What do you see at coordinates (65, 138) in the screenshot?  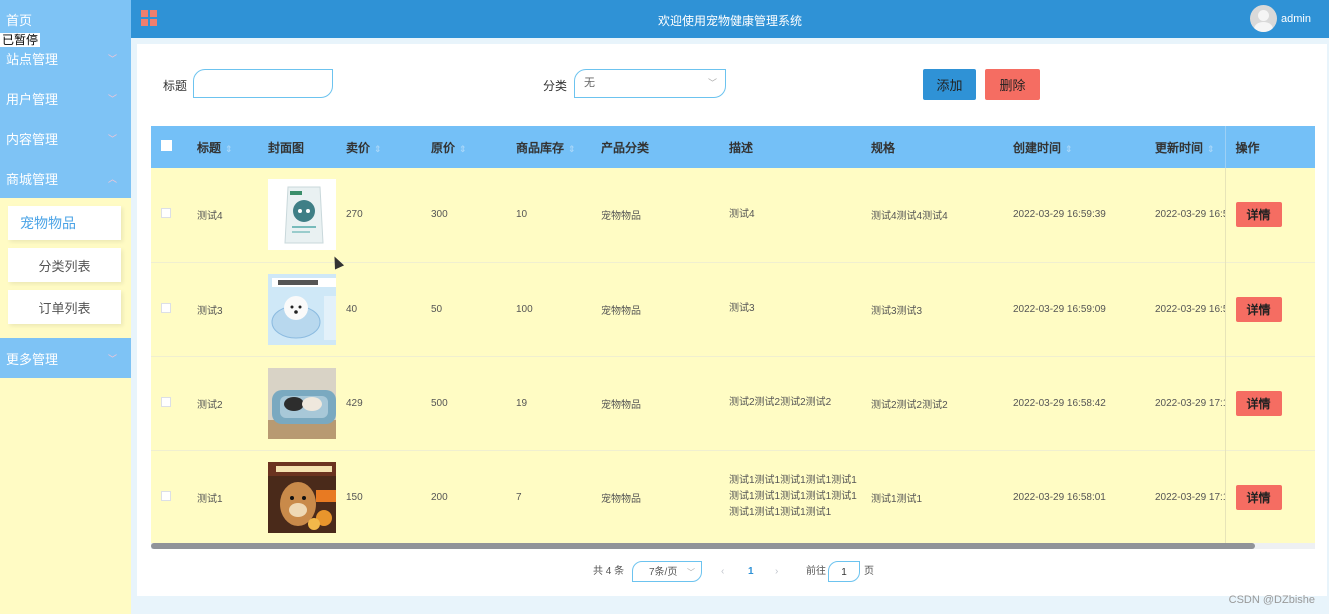 I see `sidebar-item-content: 内容管理 ﹀` at bounding box center [65, 138].